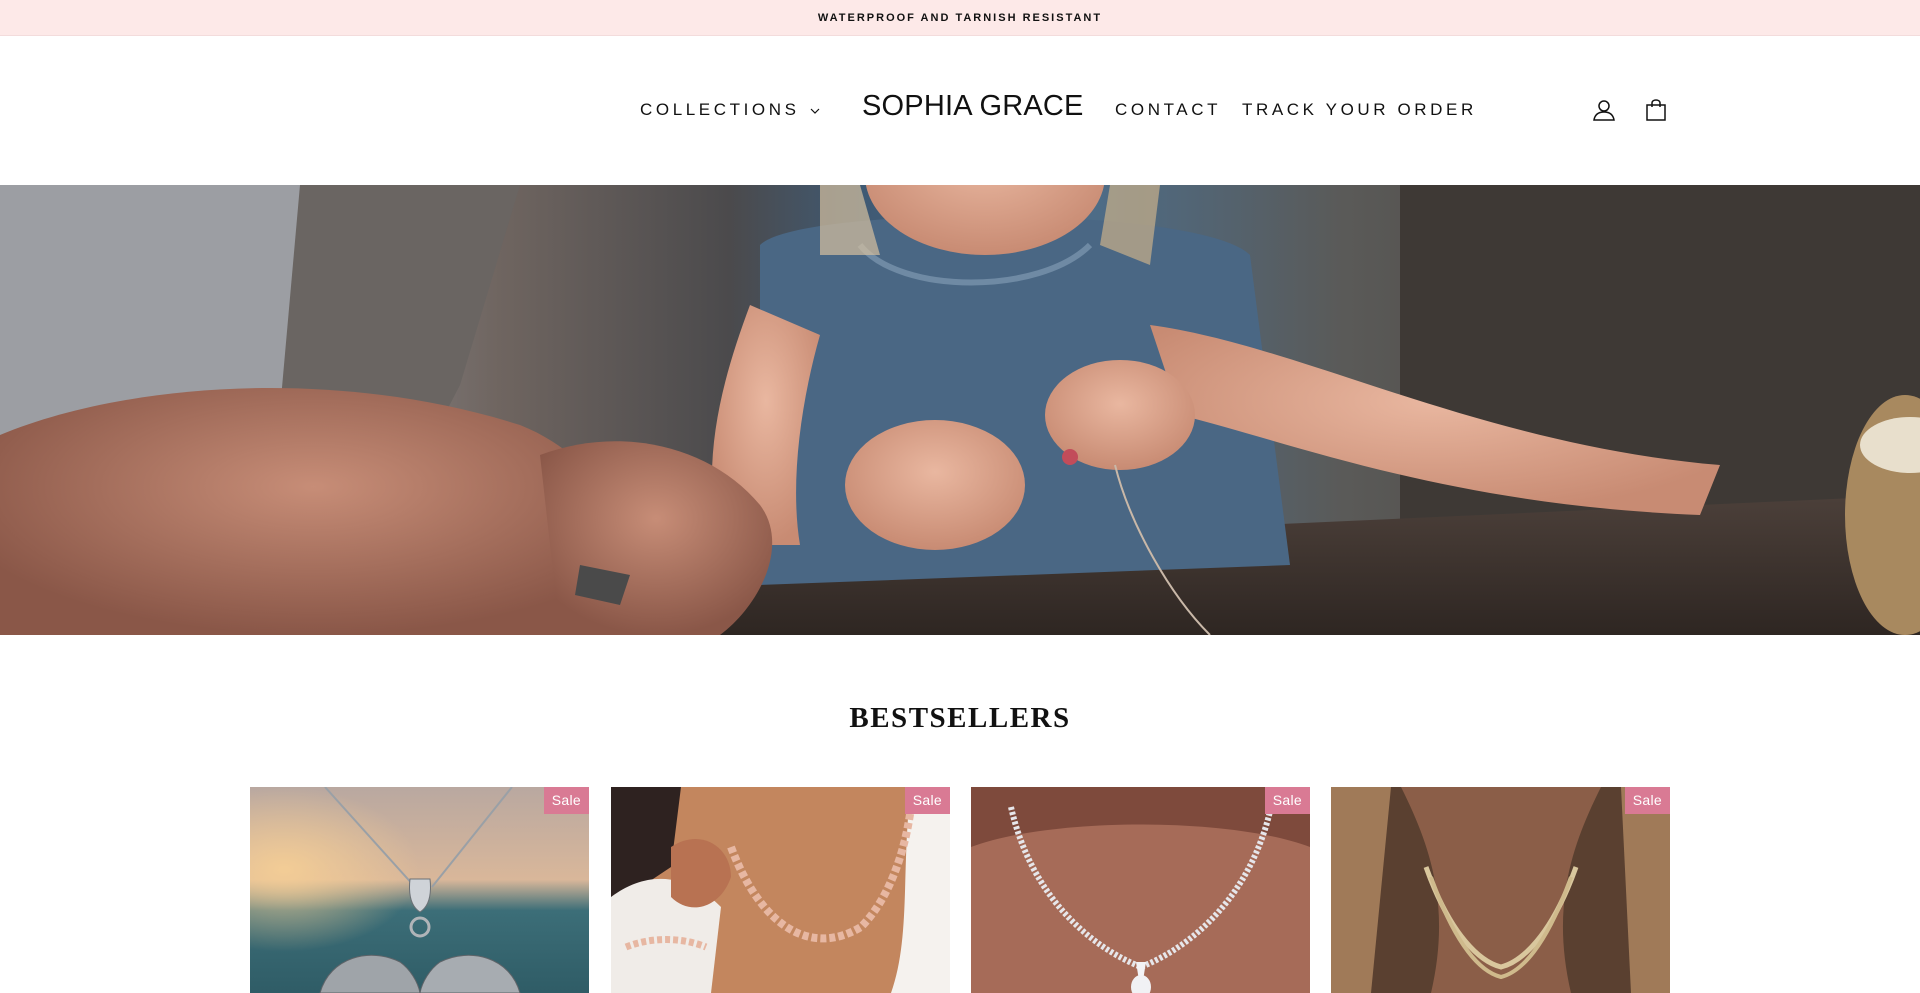 This screenshot has width=1920, height=993. I want to click on bestsellers-title: BESTSELLERS, so click(960, 718).